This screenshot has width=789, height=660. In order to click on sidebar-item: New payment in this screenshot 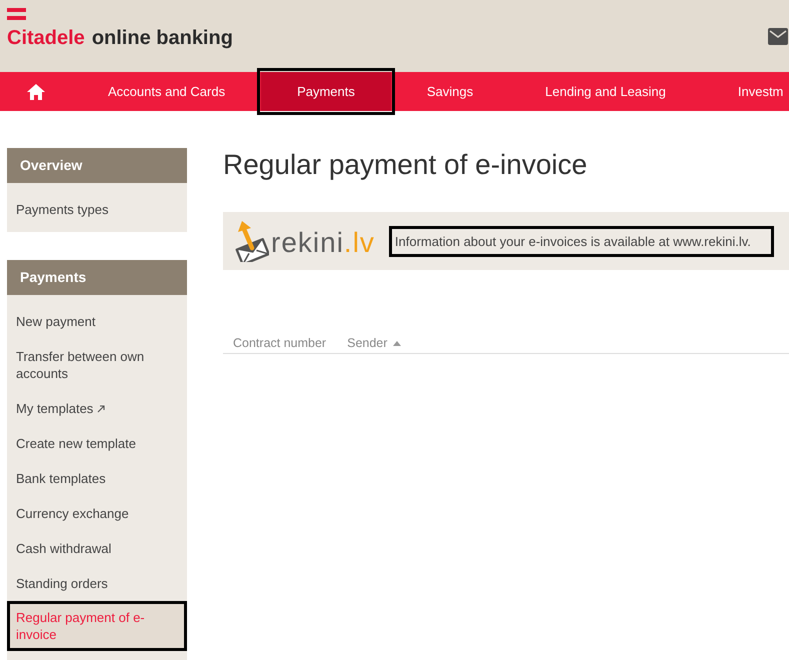, I will do `click(97, 321)`.